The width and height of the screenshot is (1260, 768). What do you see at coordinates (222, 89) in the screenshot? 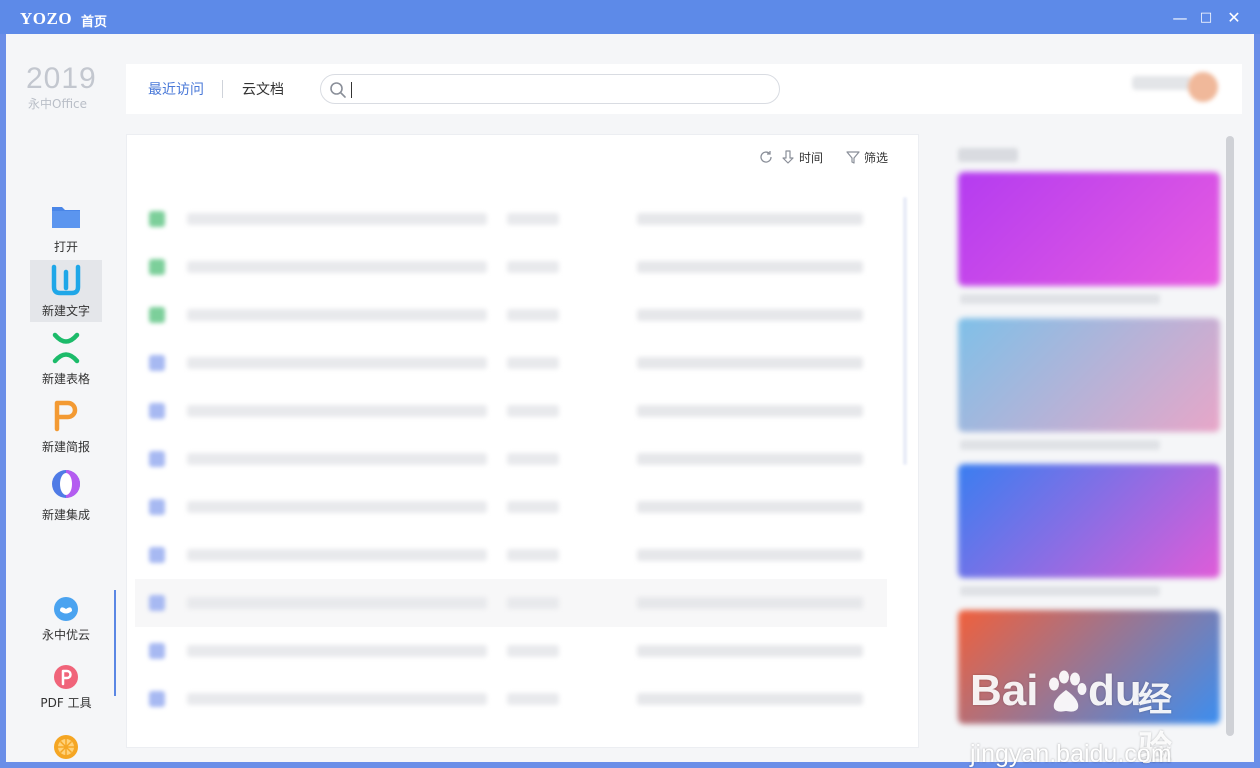
I see `tab-divider` at bounding box center [222, 89].